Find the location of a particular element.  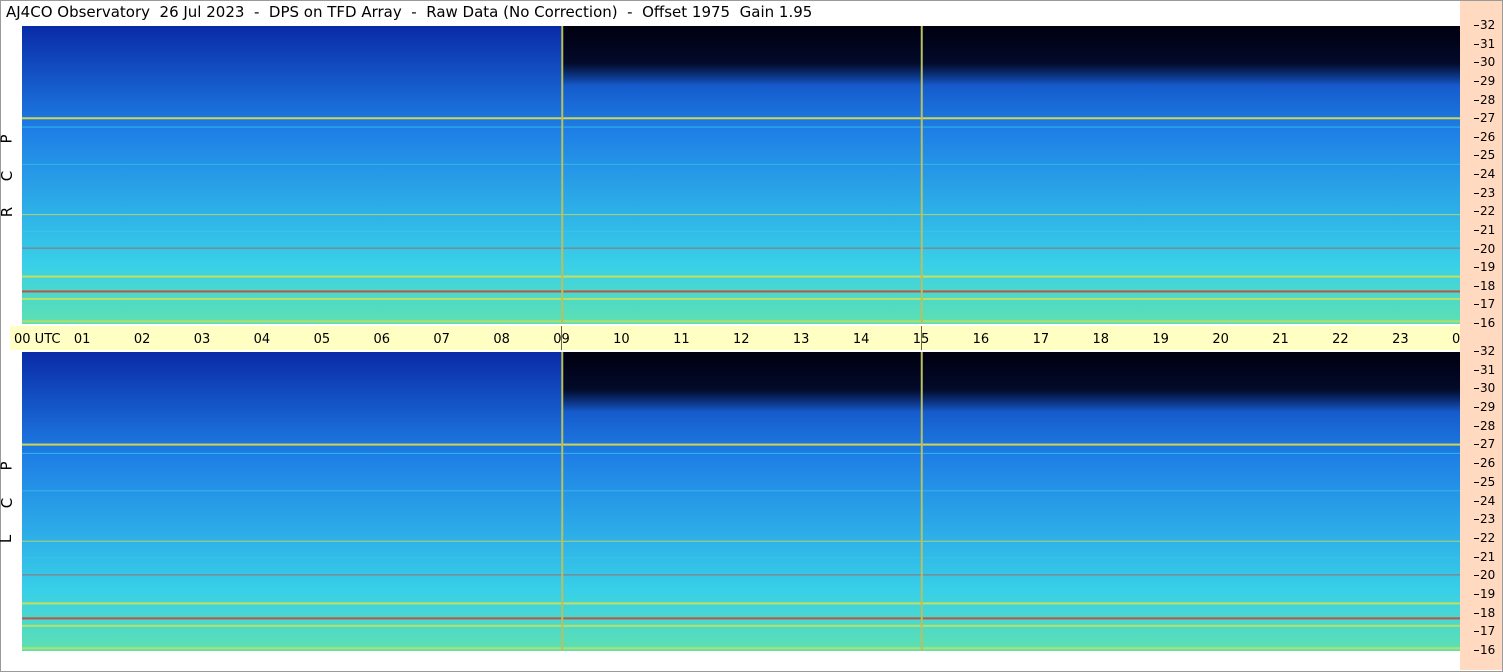

x-tick-label: 00 UTC is located at coordinates (37, 339).